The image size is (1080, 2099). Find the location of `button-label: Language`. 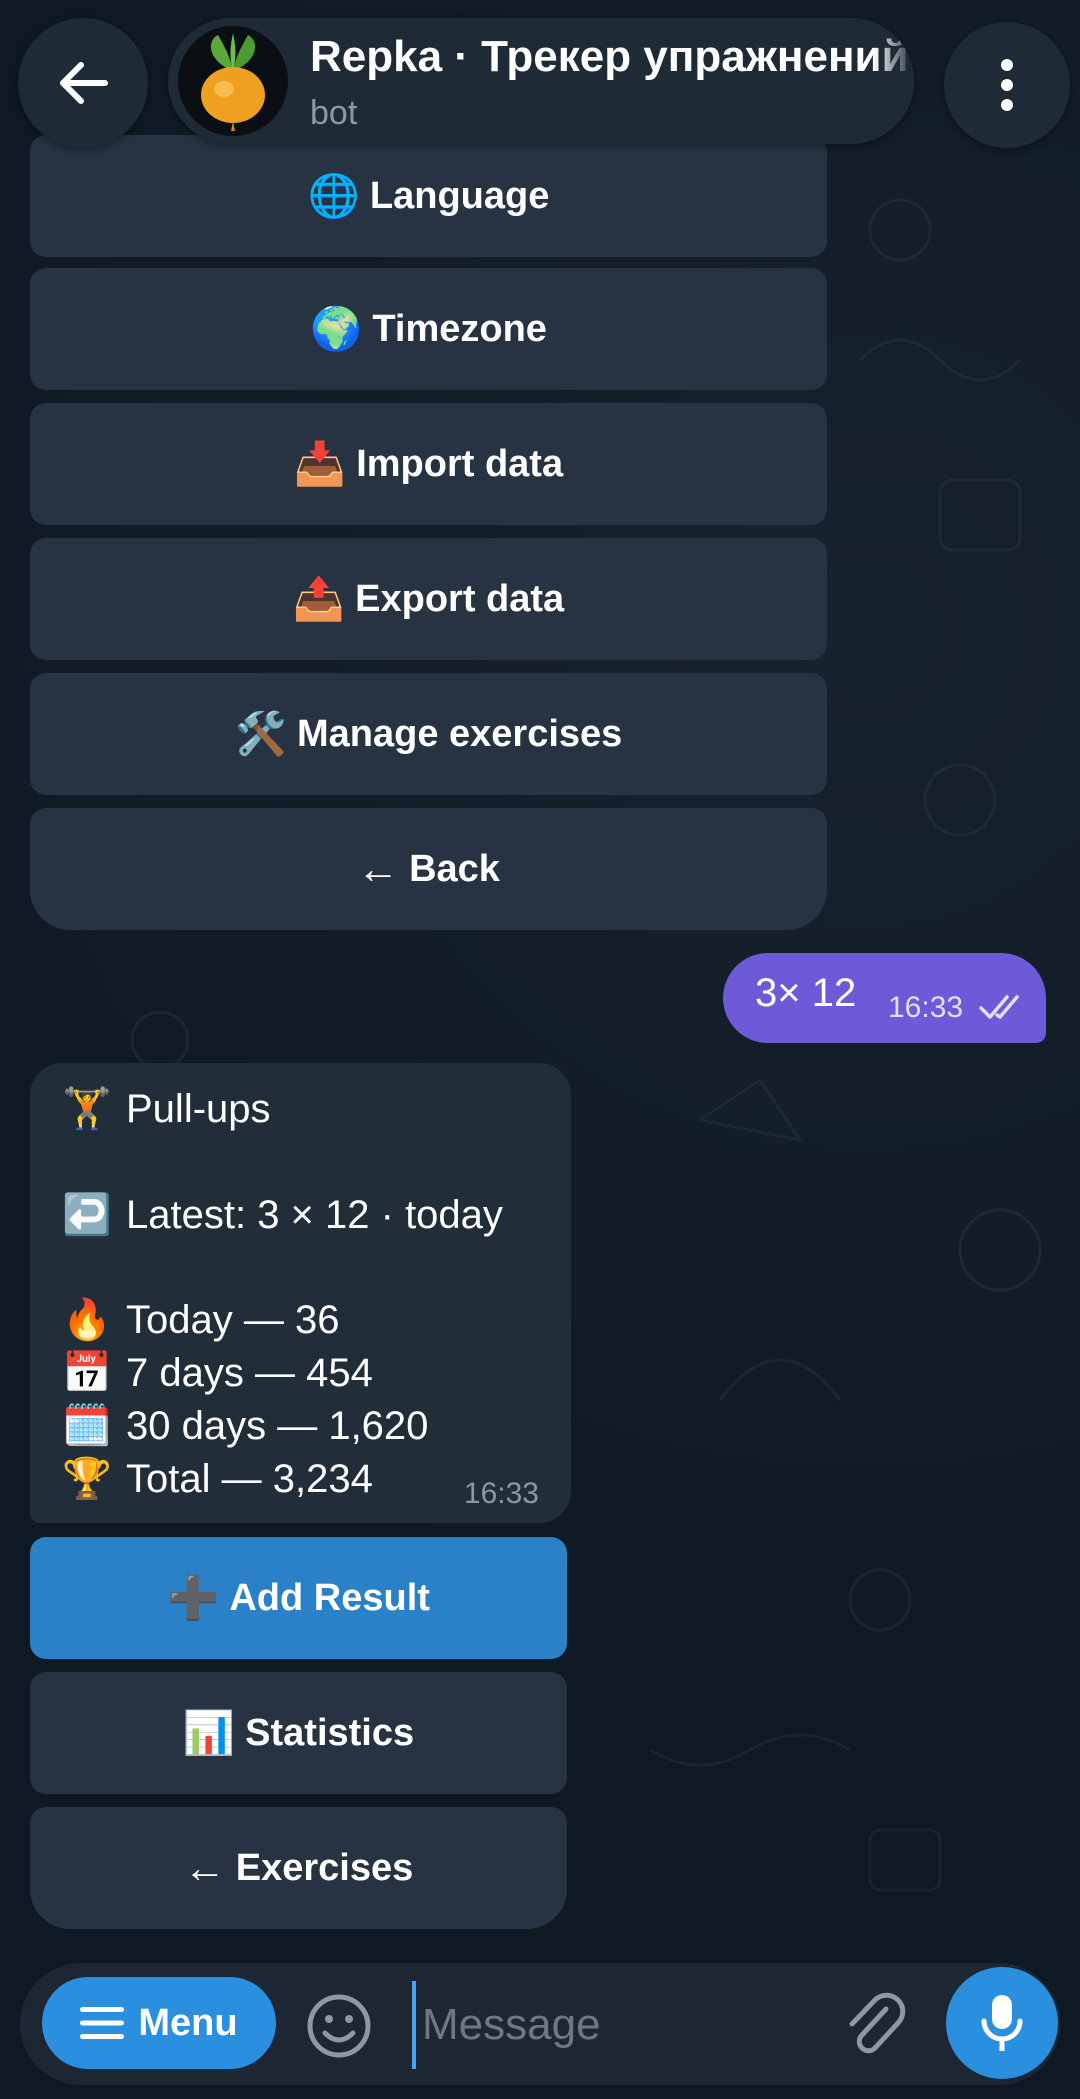

button-label: Language is located at coordinates (459, 195).